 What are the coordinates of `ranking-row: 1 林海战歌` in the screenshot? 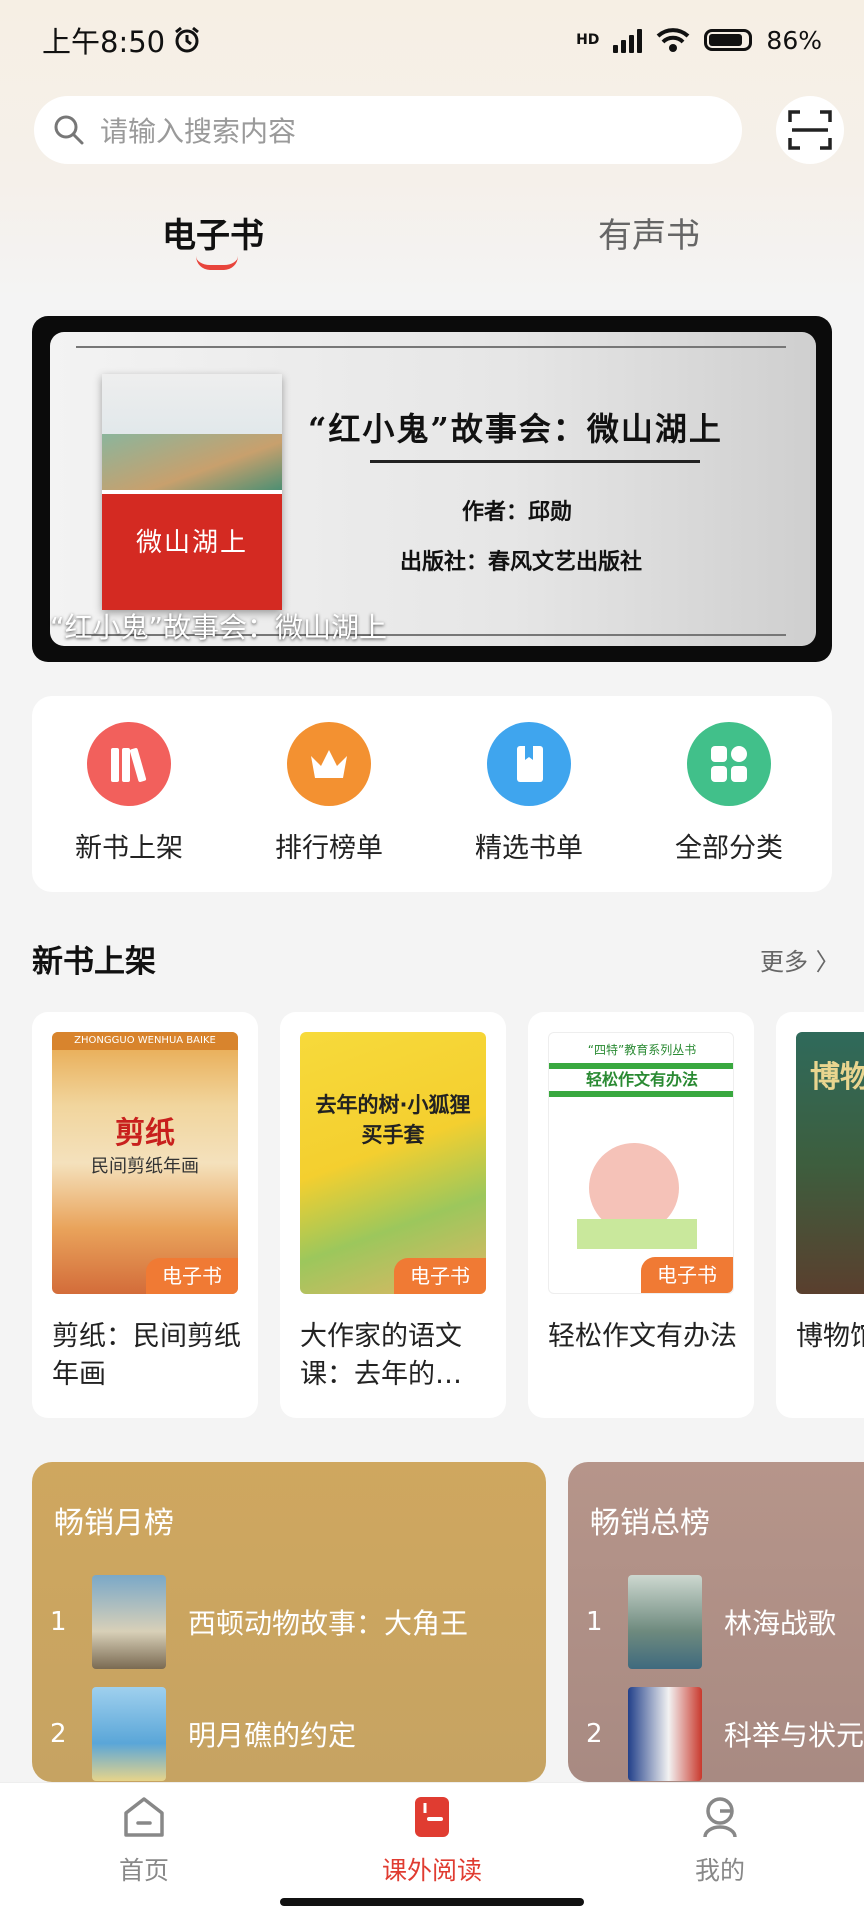 It's located at (711, 1622).